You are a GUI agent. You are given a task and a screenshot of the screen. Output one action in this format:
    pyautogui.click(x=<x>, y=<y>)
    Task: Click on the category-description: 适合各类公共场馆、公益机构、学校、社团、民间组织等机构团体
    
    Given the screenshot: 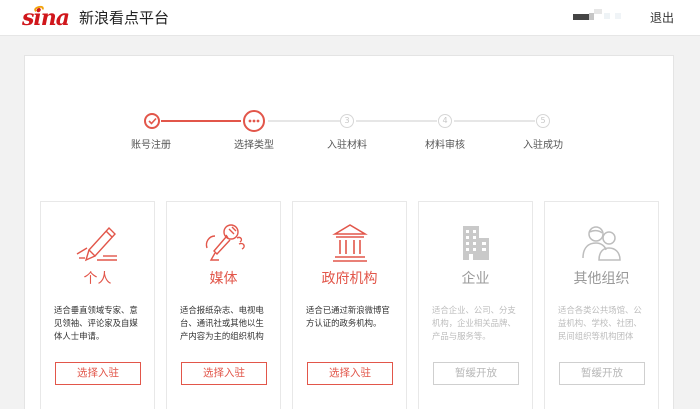 What is the action you would take?
    pyautogui.click(x=600, y=323)
    